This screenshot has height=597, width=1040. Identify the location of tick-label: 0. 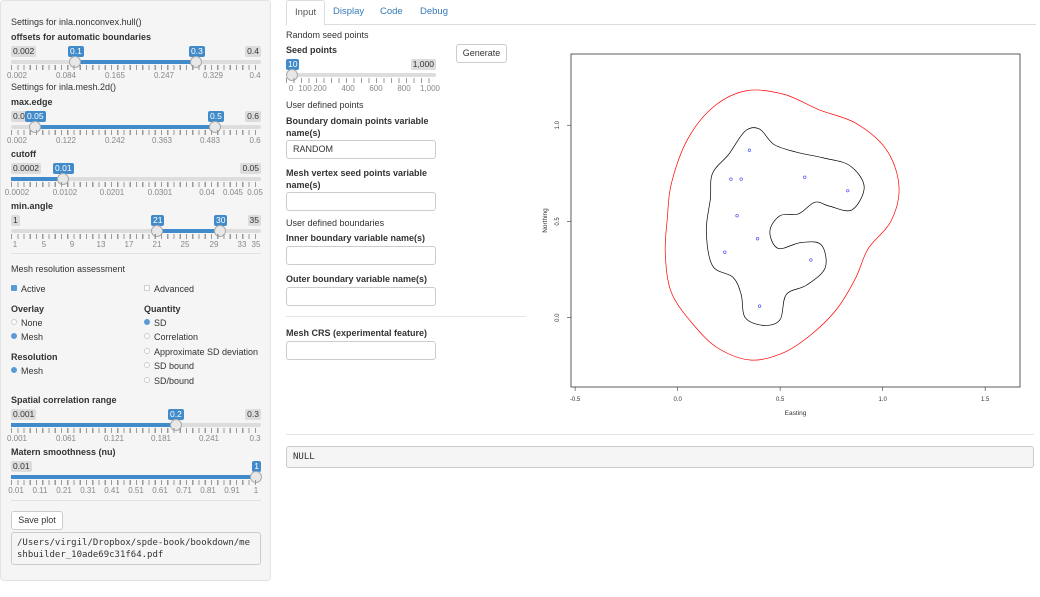
(291, 88).